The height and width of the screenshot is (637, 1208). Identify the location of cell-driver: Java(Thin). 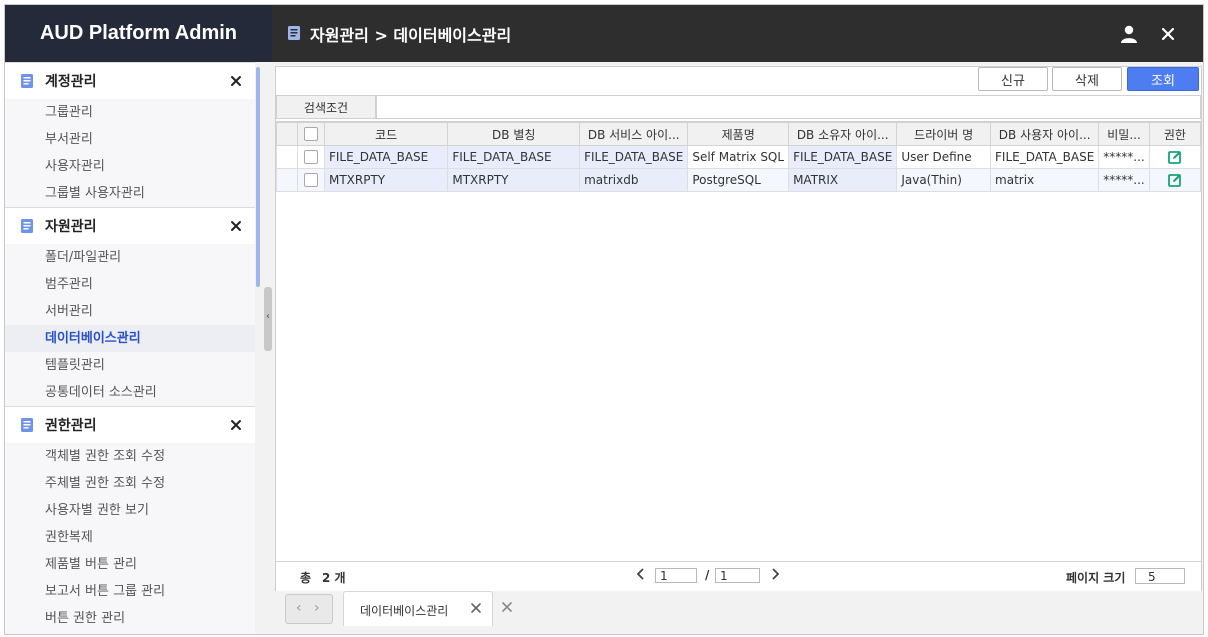
(944, 180).